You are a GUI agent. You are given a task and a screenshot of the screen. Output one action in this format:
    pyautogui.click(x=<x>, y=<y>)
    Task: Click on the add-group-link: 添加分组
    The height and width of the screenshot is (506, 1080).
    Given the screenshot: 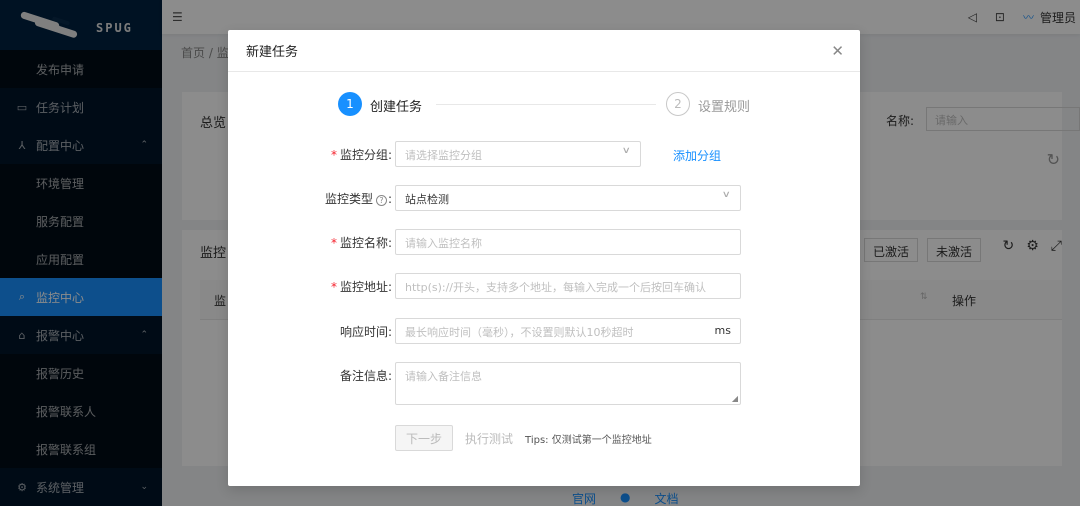 What is the action you would take?
    pyautogui.click(x=697, y=155)
    